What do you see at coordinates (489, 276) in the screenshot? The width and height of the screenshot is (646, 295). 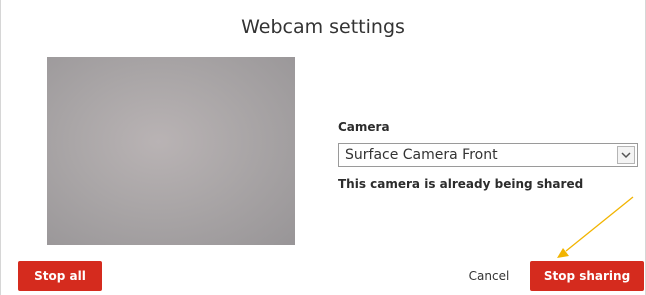 I see `cancel-button: Cancel` at bounding box center [489, 276].